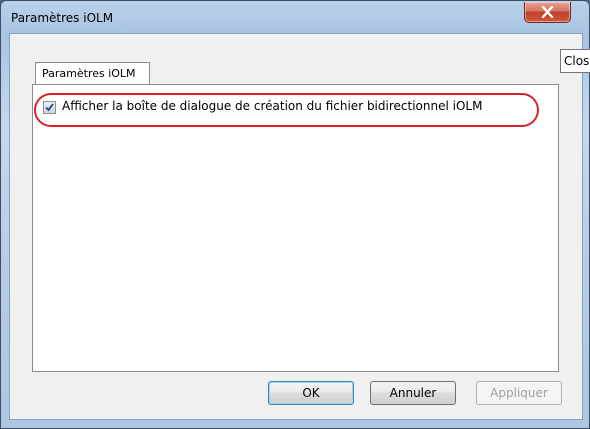 The height and width of the screenshot is (429, 590). What do you see at coordinates (92, 73) in the screenshot?
I see `tab-parametres-iolm: Paramètres iOLM` at bounding box center [92, 73].